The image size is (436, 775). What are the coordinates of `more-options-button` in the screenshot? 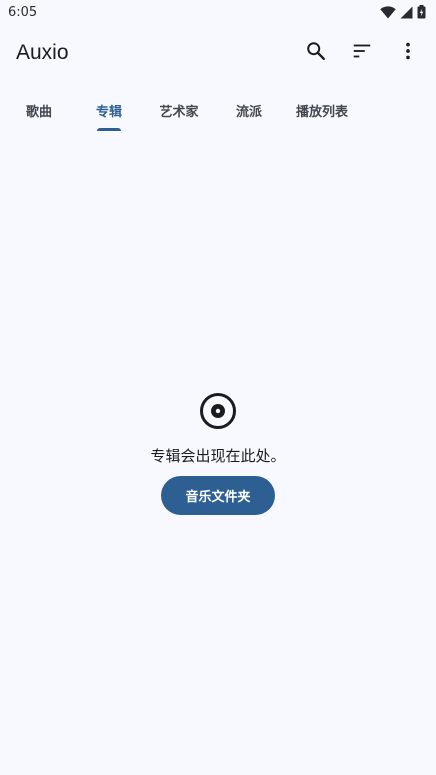 It's located at (408, 53).